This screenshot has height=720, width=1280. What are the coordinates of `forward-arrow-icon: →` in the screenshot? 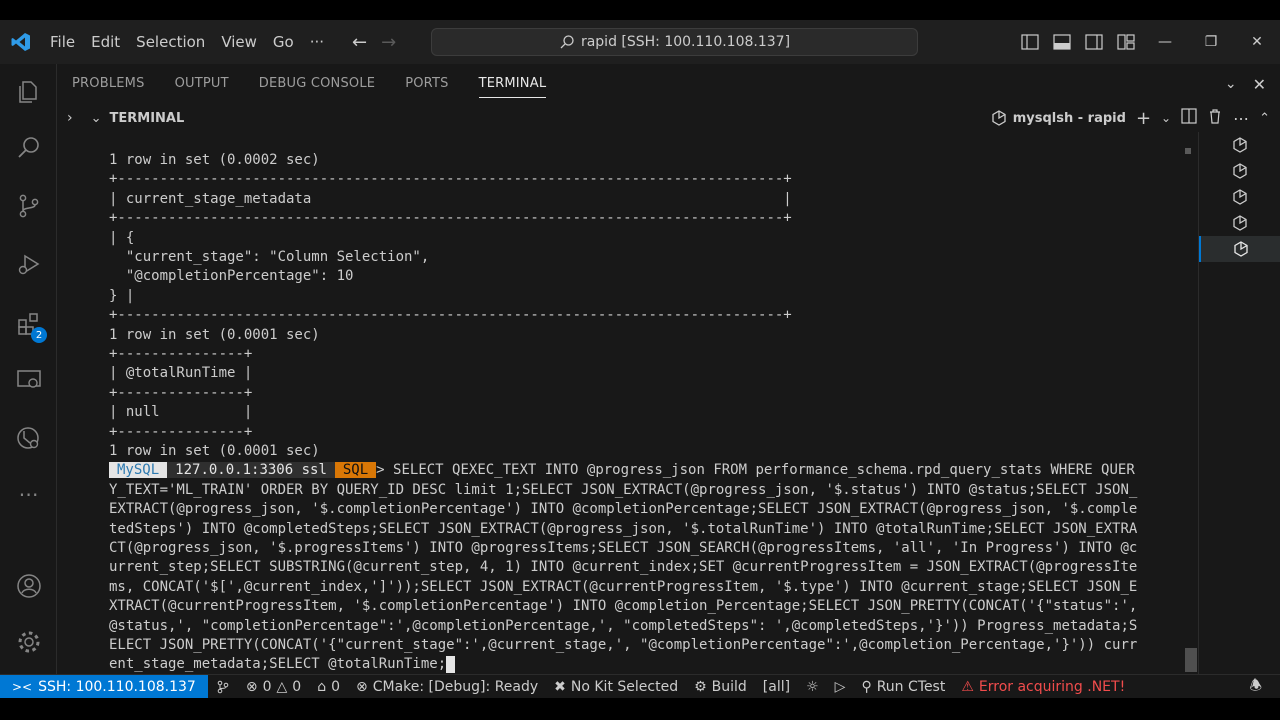 It's located at (388, 42).